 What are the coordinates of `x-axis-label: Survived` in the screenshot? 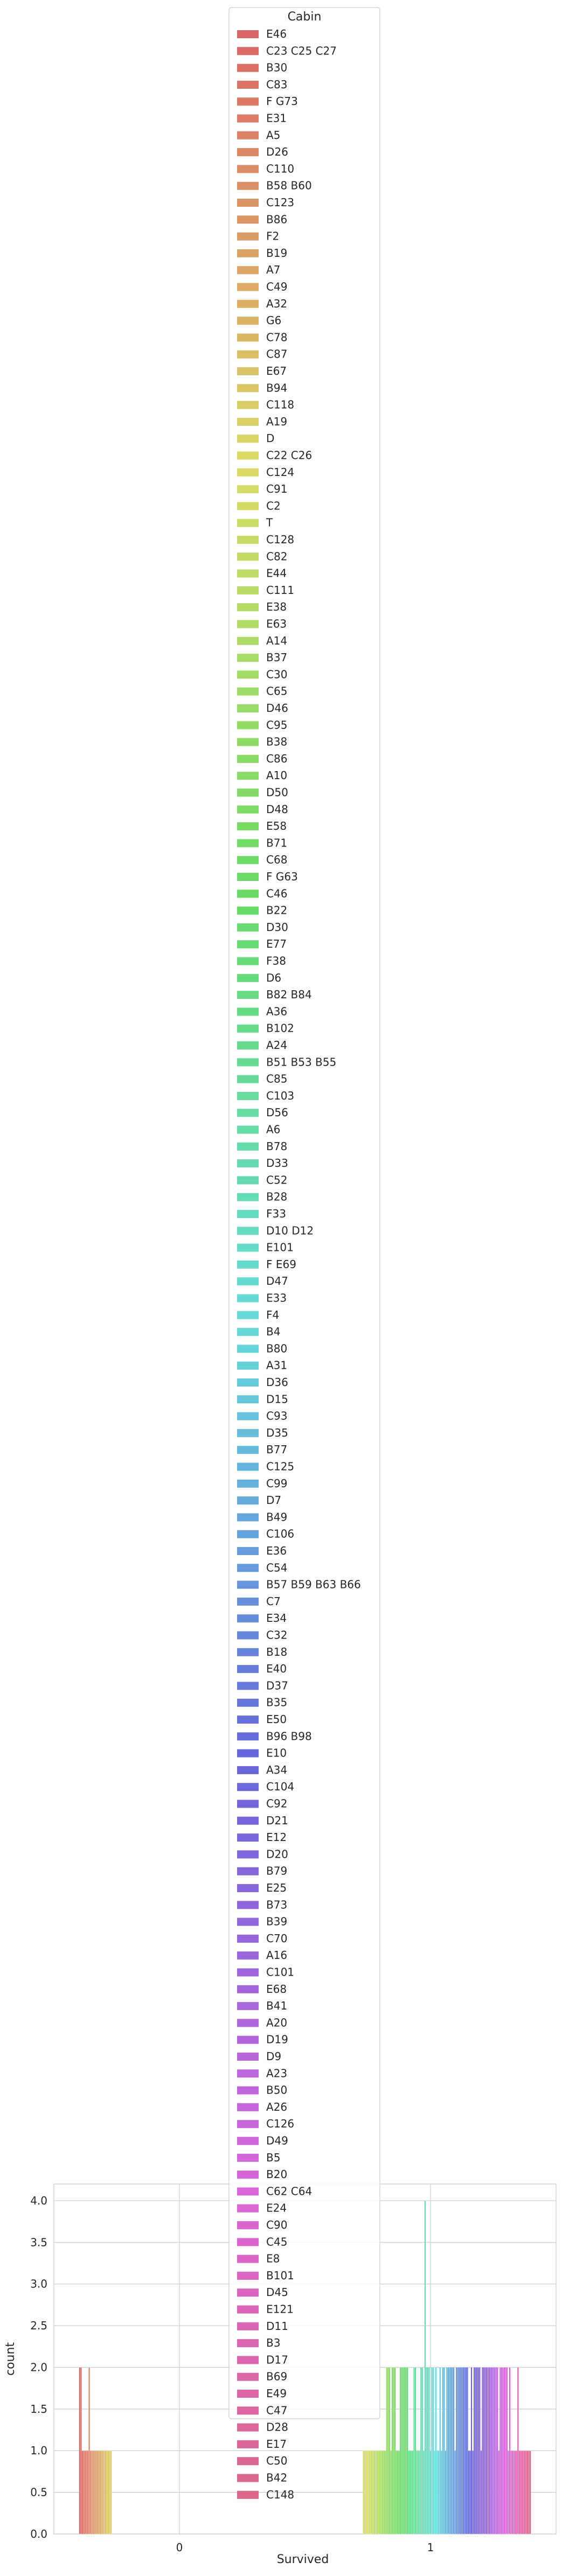 It's located at (303, 2559).